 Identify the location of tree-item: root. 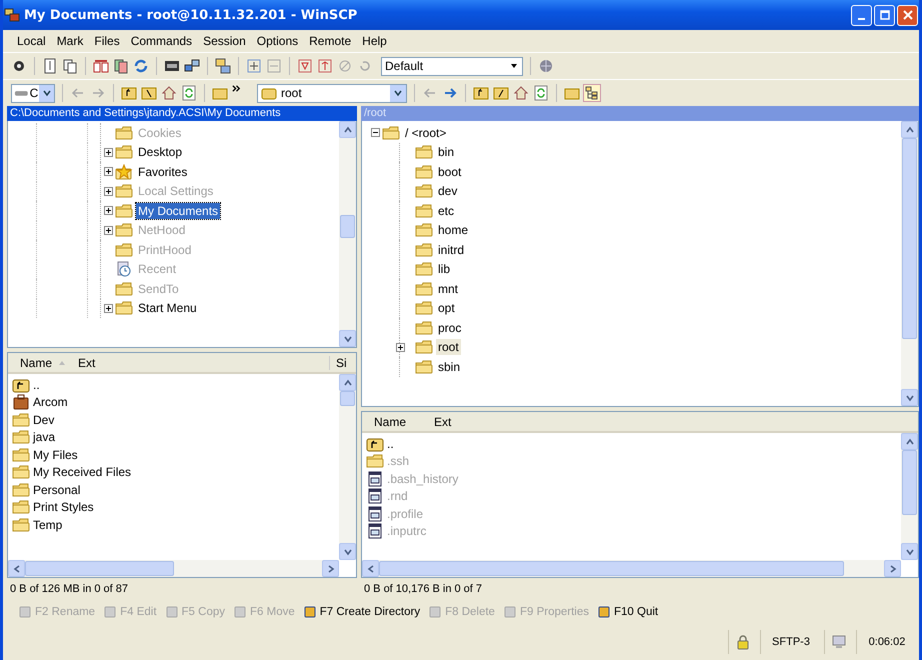
(448, 347).